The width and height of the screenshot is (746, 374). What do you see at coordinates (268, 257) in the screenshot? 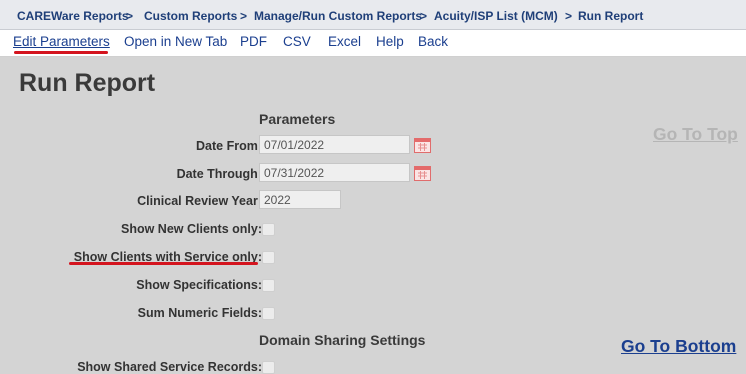
I see `show-clients-with-service-only-checkbox` at bounding box center [268, 257].